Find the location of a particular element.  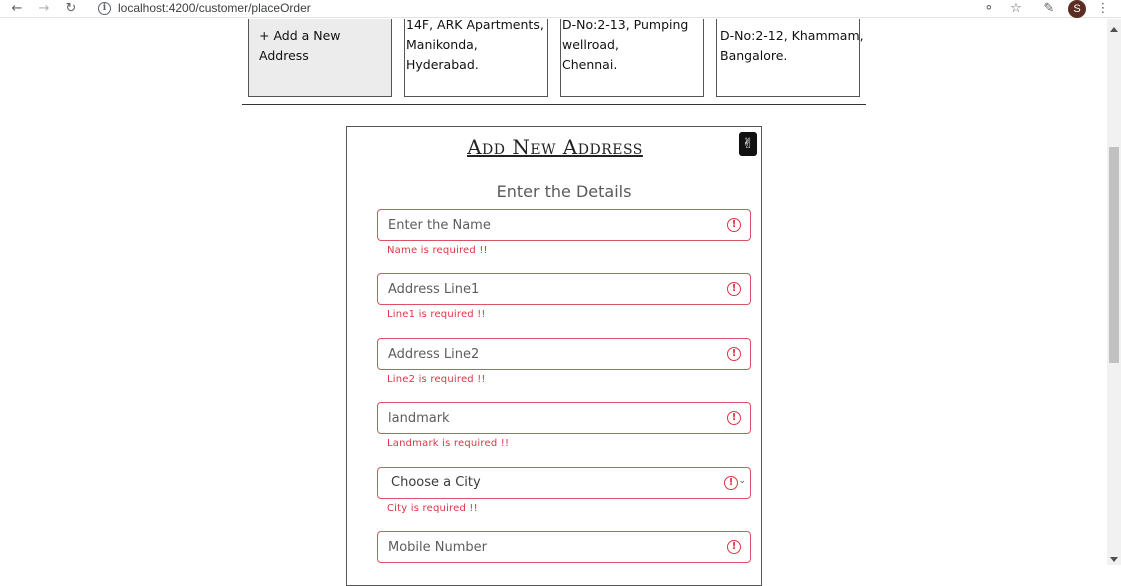

address-line: Manikonda, is located at coordinates (442, 44).